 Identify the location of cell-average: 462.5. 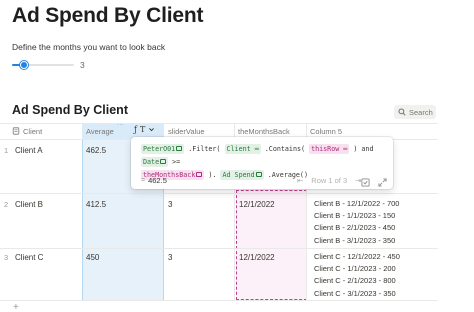
(96, 150).